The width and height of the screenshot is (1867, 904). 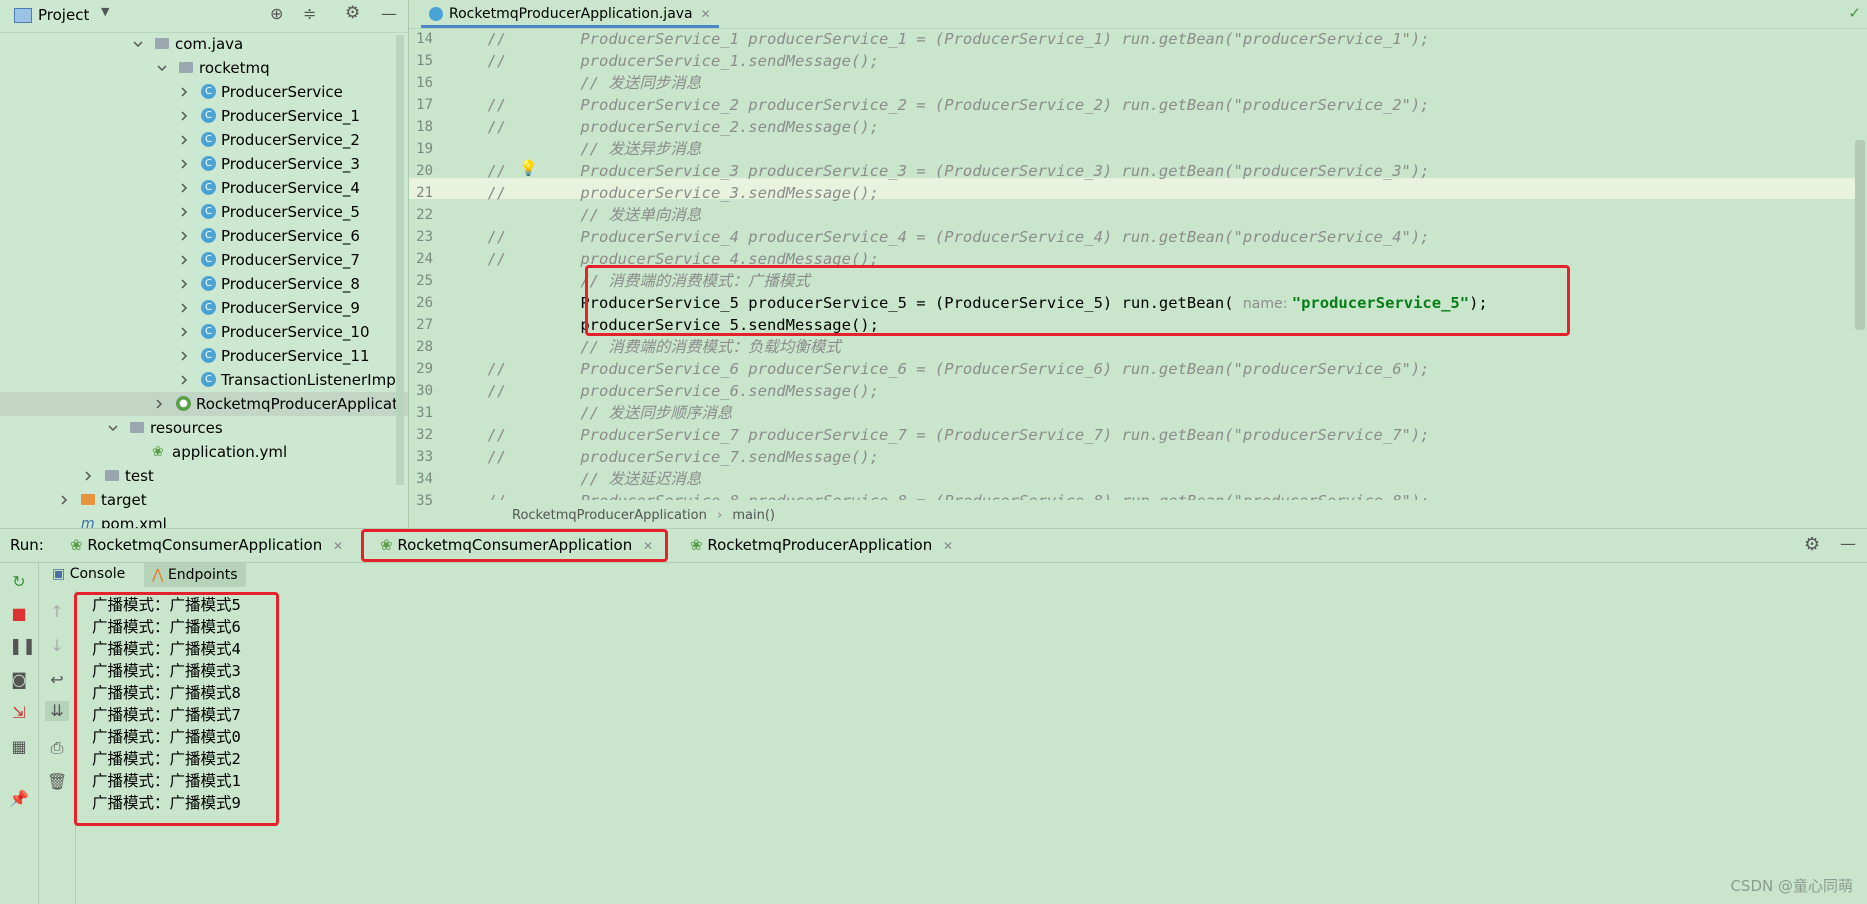 I want to click on project-title: Project, so click(x=63, y=15).